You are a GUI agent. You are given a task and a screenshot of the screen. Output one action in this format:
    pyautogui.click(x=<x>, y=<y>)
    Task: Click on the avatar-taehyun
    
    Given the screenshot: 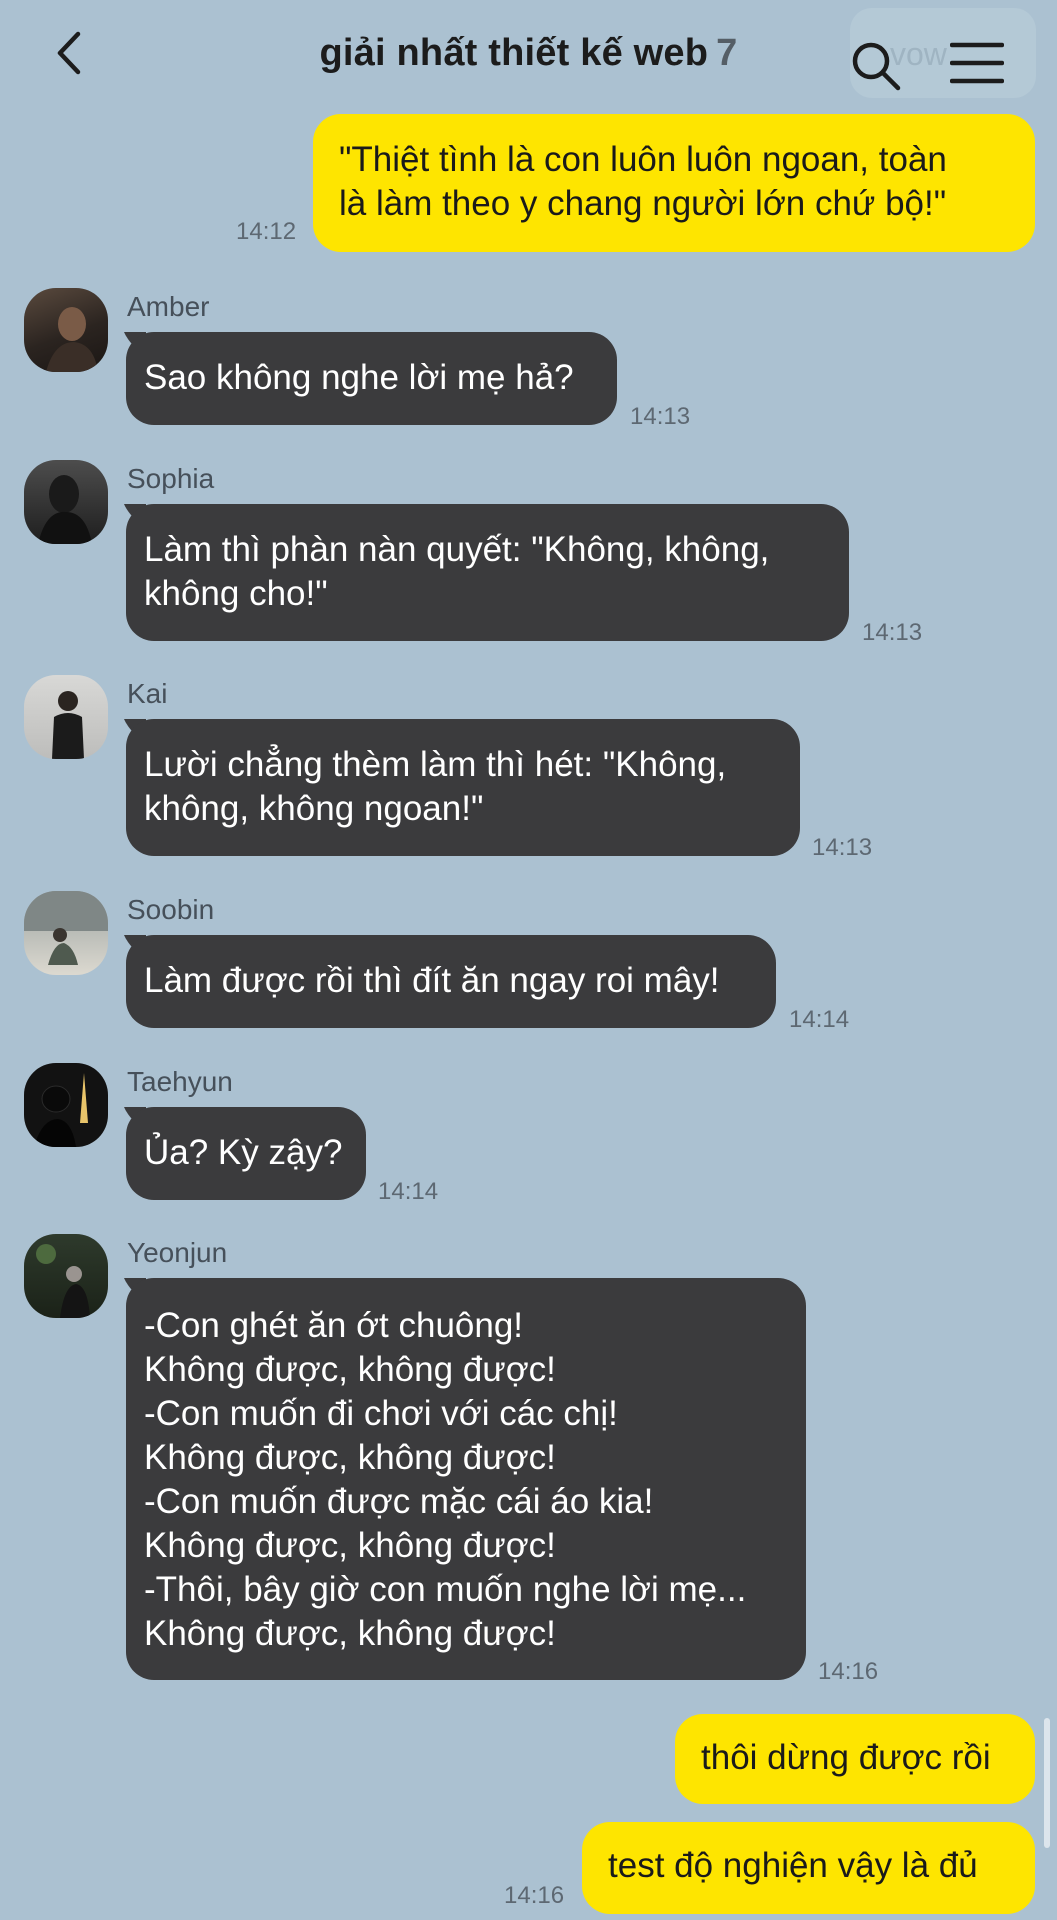 What is the action you would take?
    pyautogui.click(x=66, y=1105)
    